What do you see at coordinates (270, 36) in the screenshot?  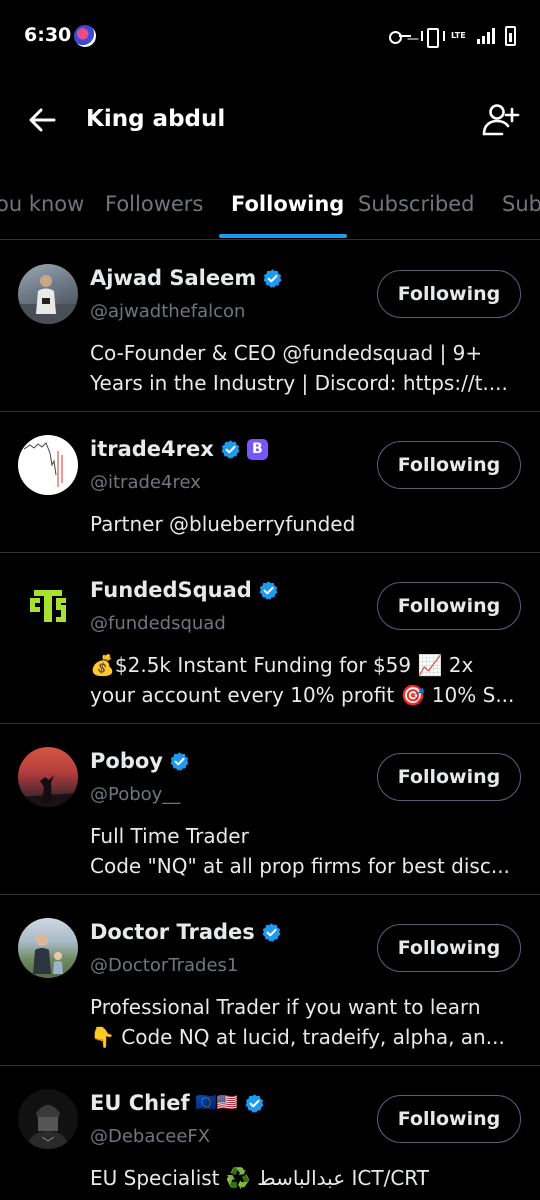 I see `status-bar: 6:30 LTE` at bounding box center [270, 36].